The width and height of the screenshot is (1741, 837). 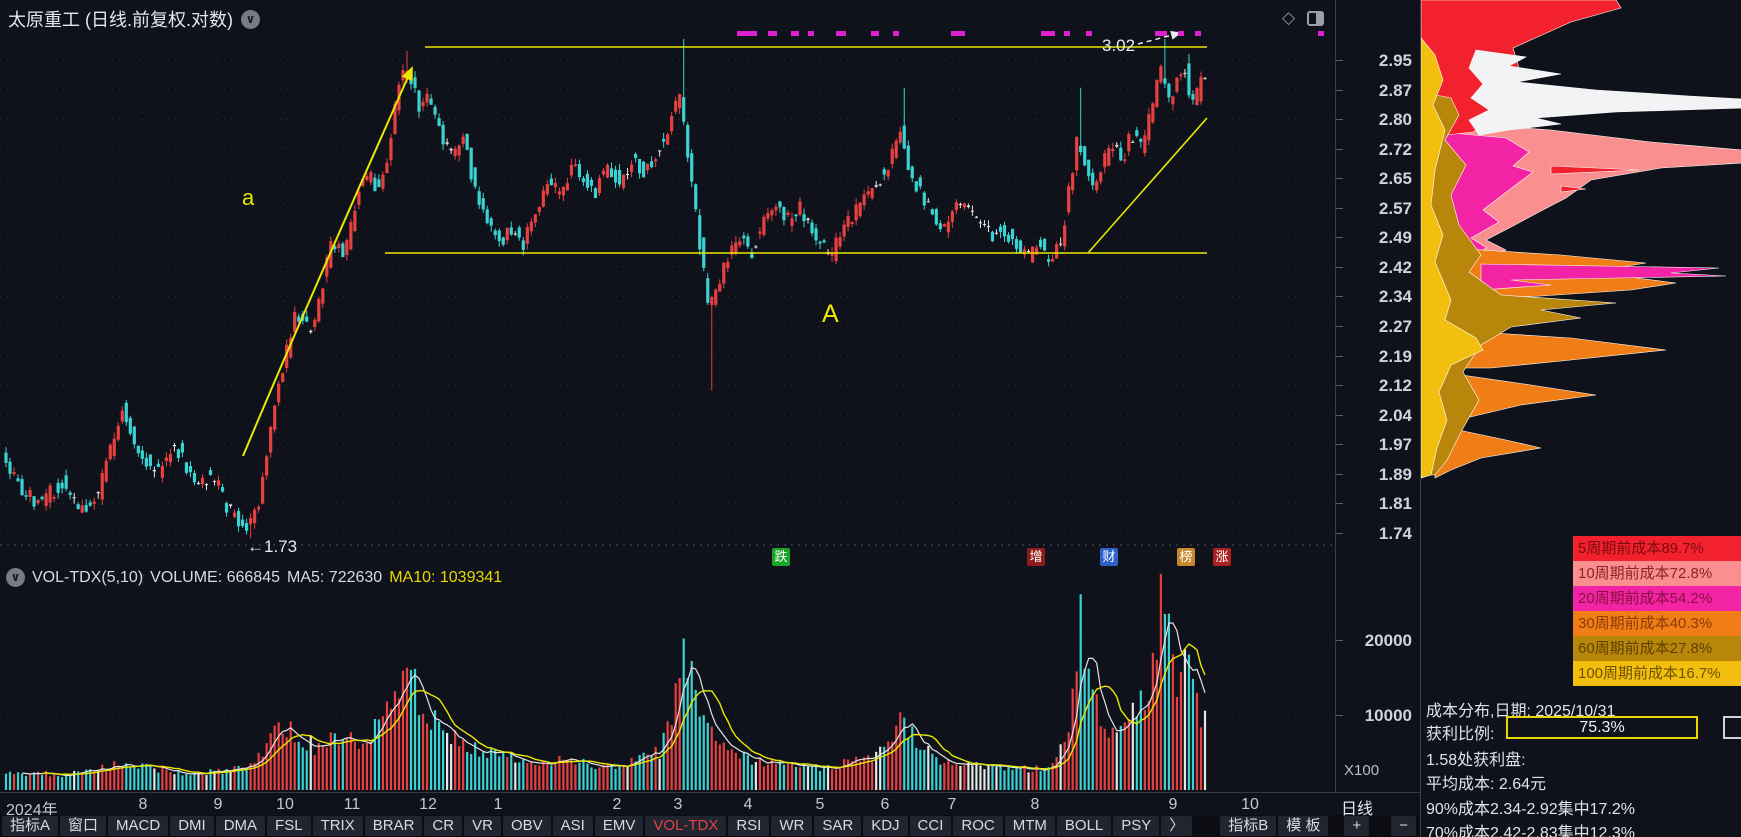 I want to click on cost-70-line: 70%成本2.42-2.83集中12.3%, so click(x=1531, y=831).